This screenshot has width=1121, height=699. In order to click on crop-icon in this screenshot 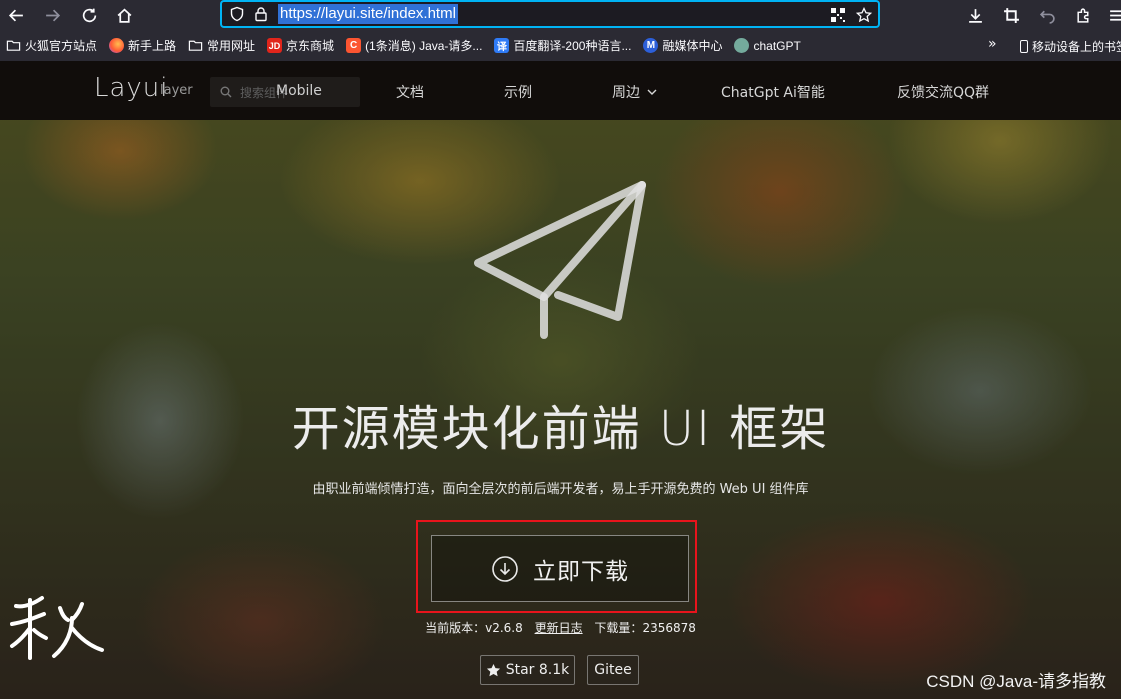, I will do `click(1011, 15)`.